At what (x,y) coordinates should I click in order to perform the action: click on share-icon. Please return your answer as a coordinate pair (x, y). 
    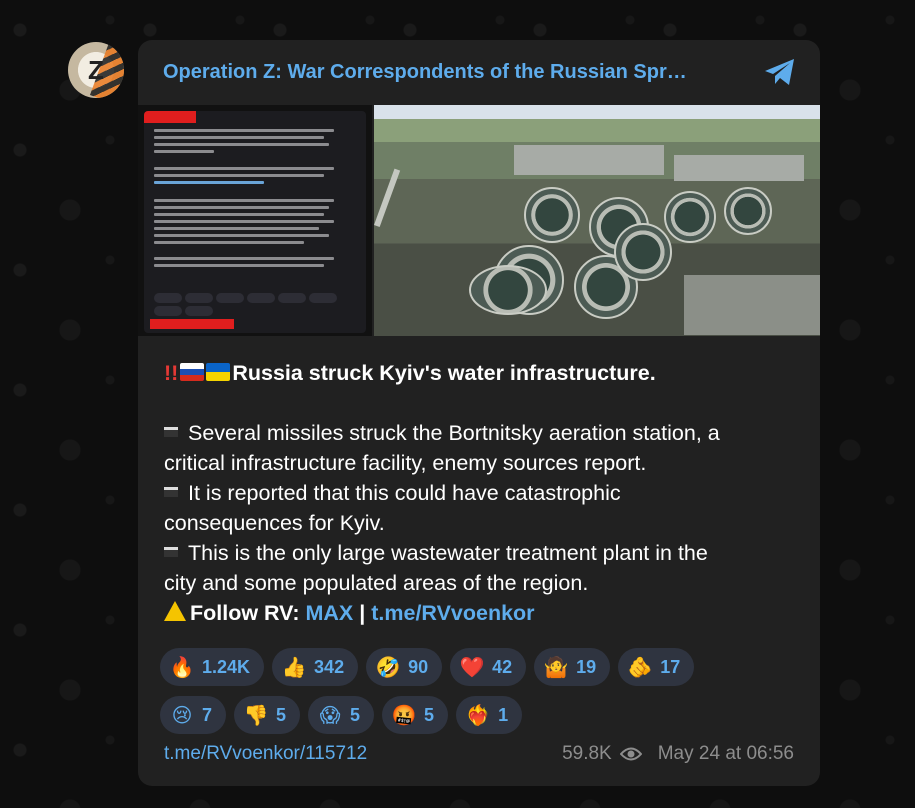
    Looking at the image, I should click on (780, 72).